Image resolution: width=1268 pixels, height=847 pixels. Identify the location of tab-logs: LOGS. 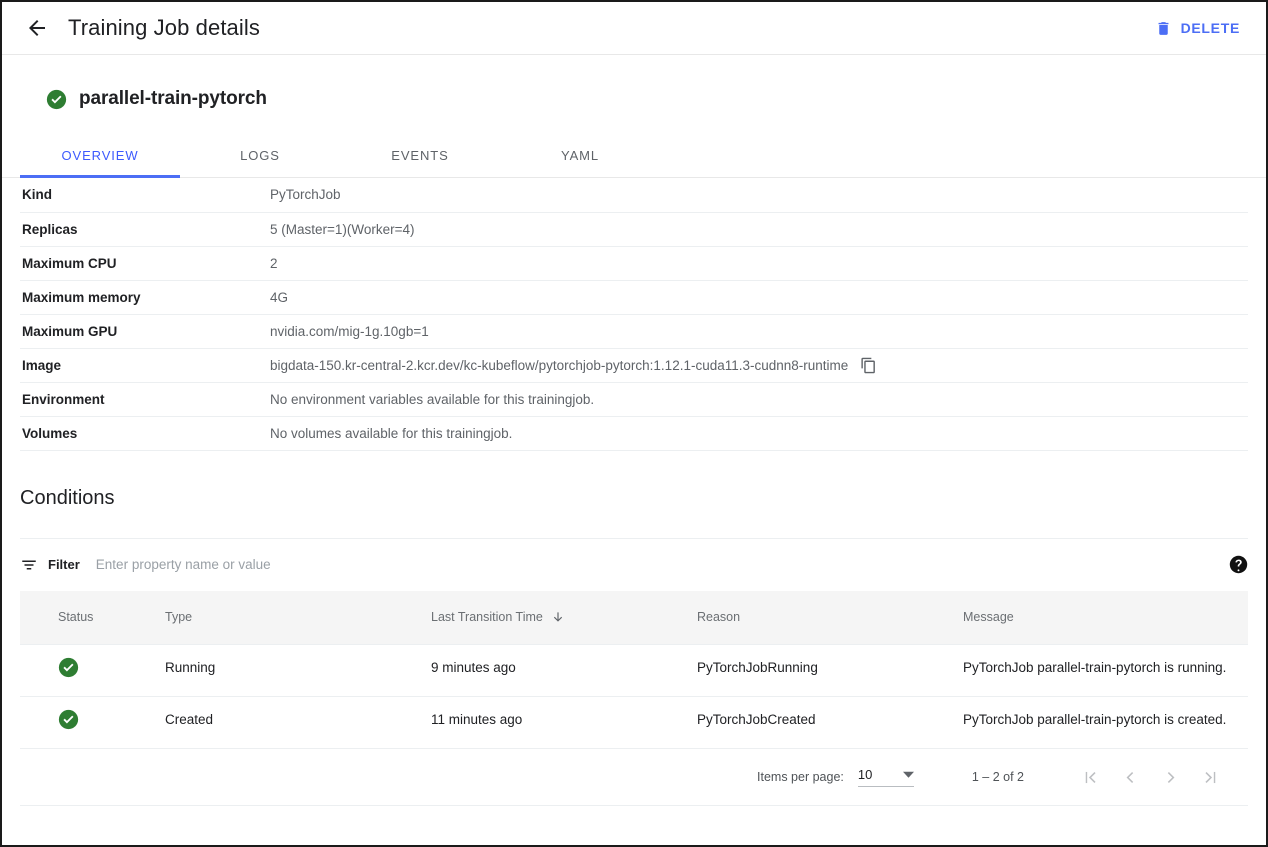
(260, 156).